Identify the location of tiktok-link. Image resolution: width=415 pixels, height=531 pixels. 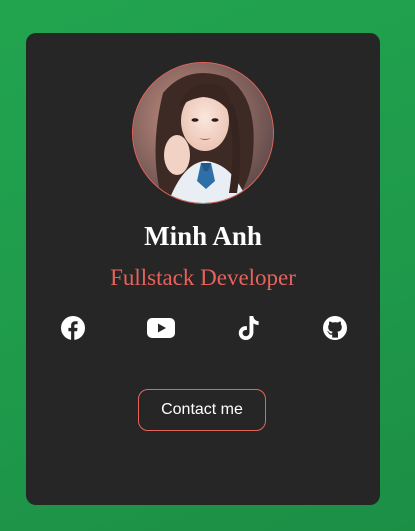
(249, 328).